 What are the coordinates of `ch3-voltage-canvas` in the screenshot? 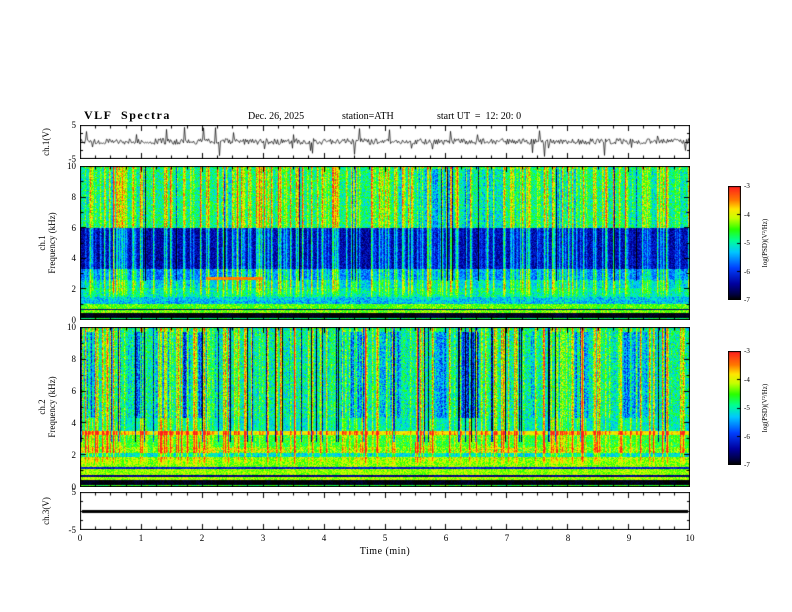 It's located at (385, 511).